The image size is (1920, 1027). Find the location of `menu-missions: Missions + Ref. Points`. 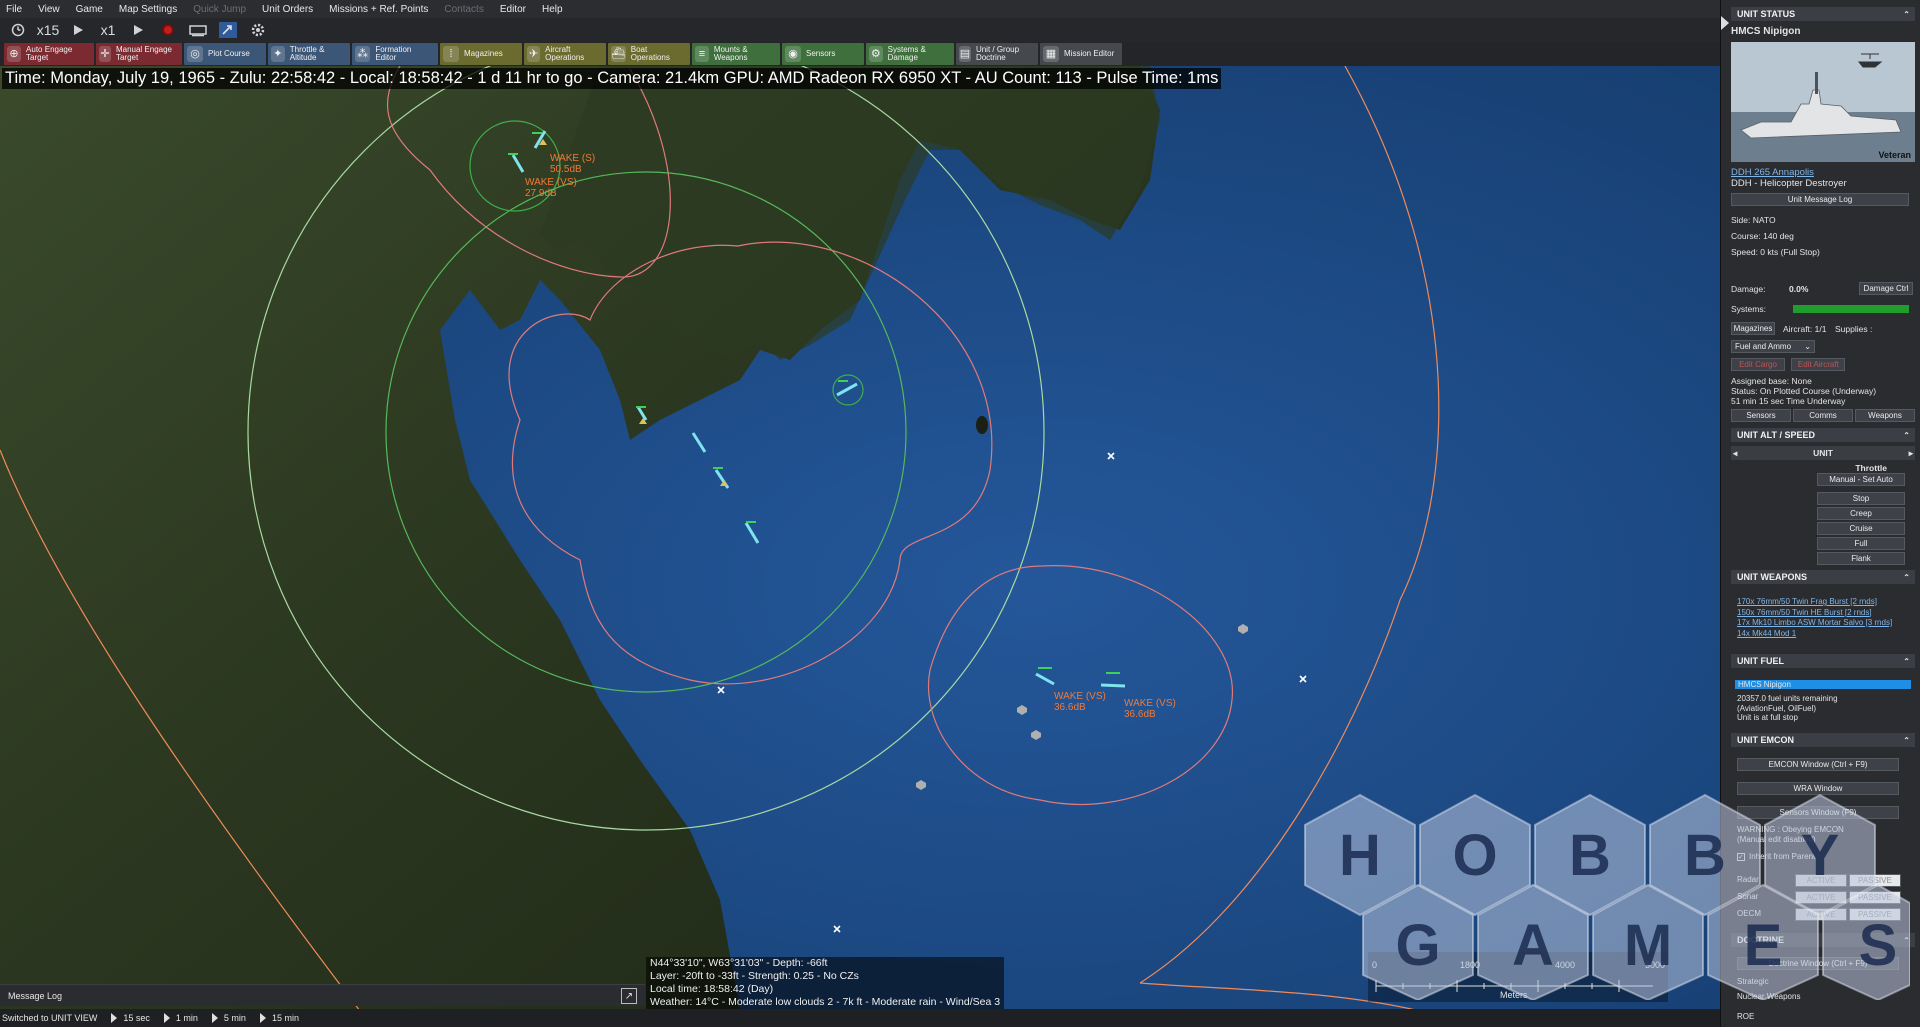

menu-missions: Missions + Ref. Points is located at coordinates (378, 9).